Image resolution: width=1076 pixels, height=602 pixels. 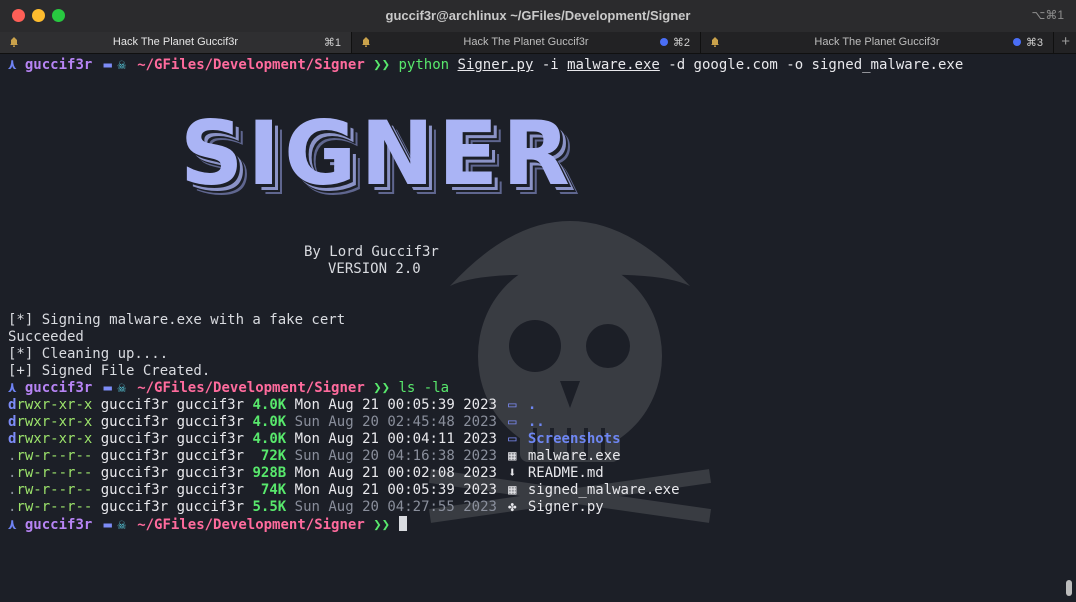 I want to click on tab-3-shortcut: ⌘3, so click(x=1034, y=43).